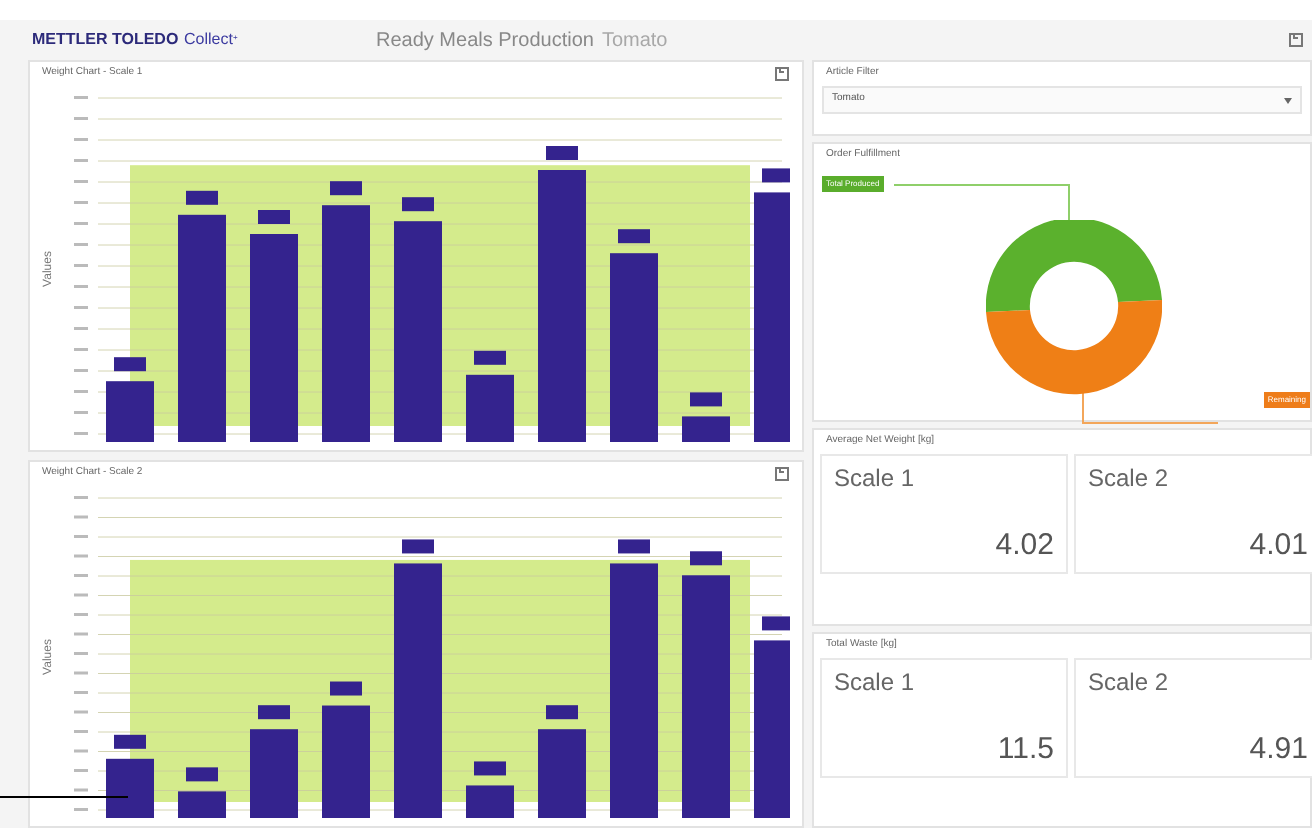  I want to click on metric-value: 4.91, so click(1278, 749).